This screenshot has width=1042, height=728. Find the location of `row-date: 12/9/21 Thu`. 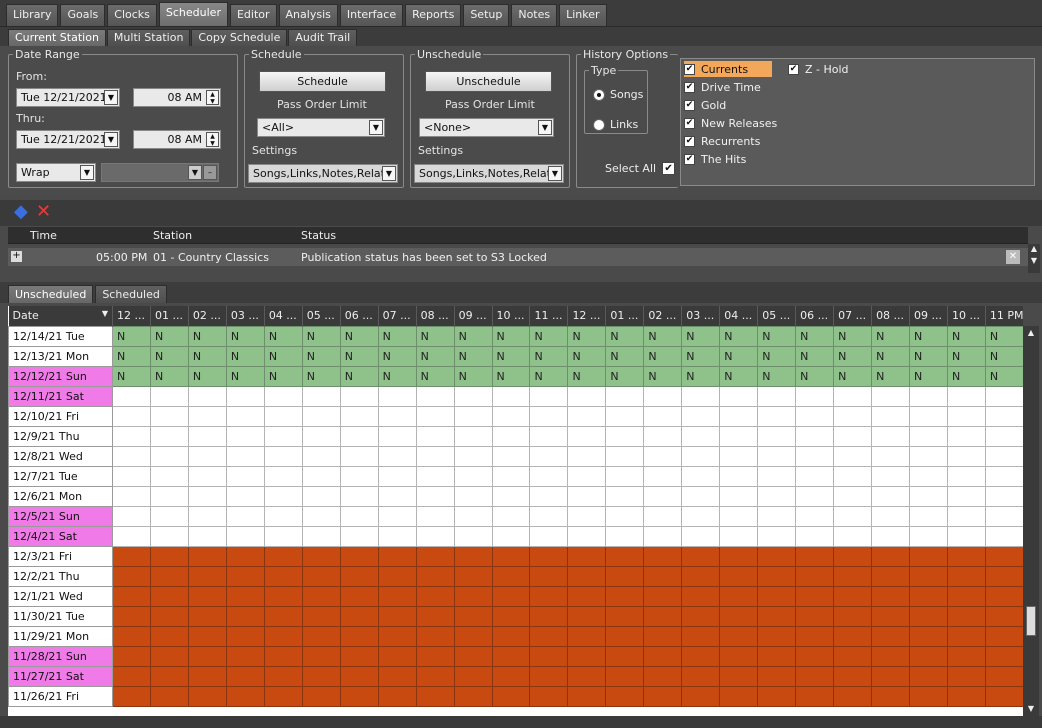

row-date: 12/9/21 Thu is located at coordinates (60, 436).